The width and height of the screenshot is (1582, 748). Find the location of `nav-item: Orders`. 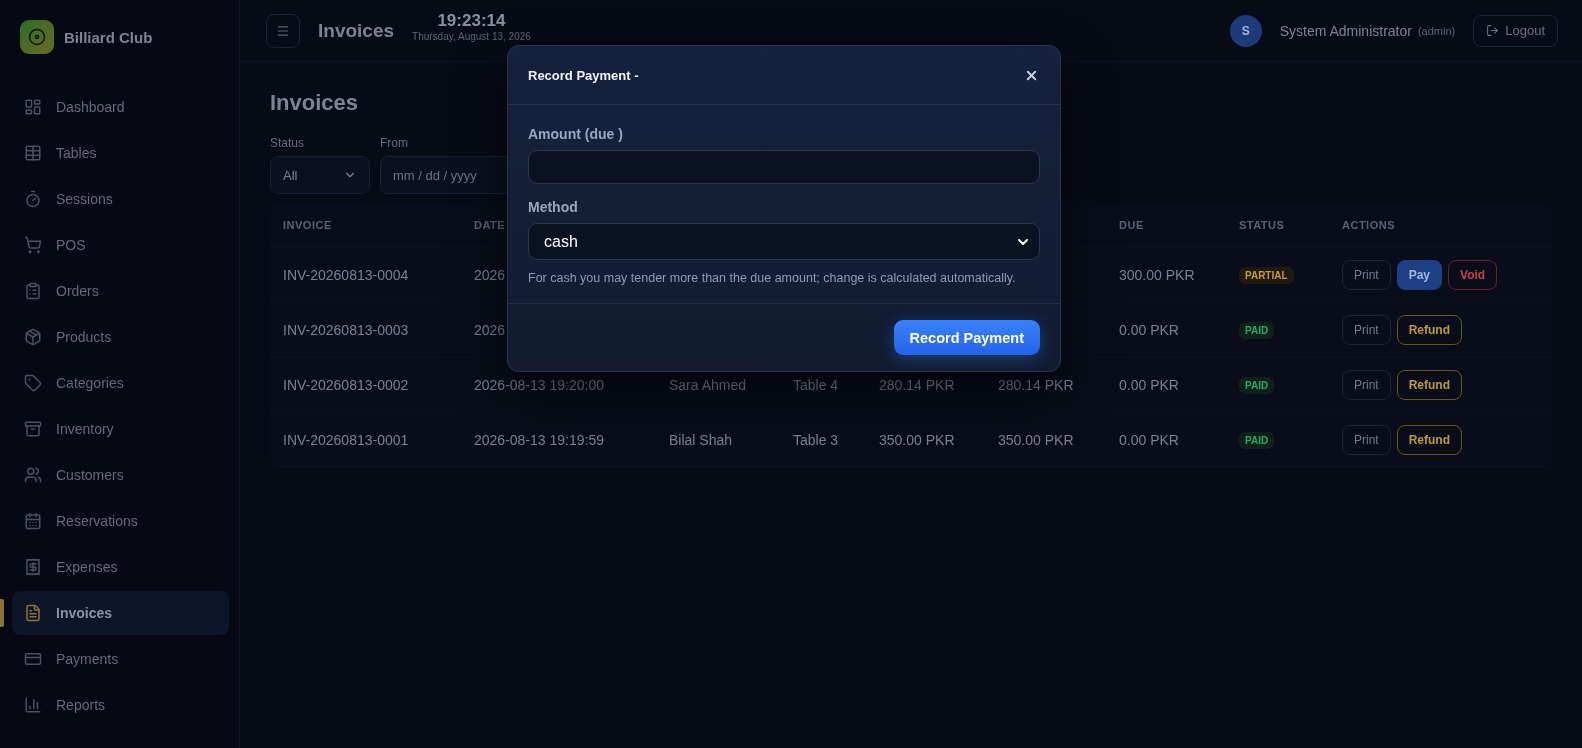

nav-item: Orders is located at coordinates (120, 291).